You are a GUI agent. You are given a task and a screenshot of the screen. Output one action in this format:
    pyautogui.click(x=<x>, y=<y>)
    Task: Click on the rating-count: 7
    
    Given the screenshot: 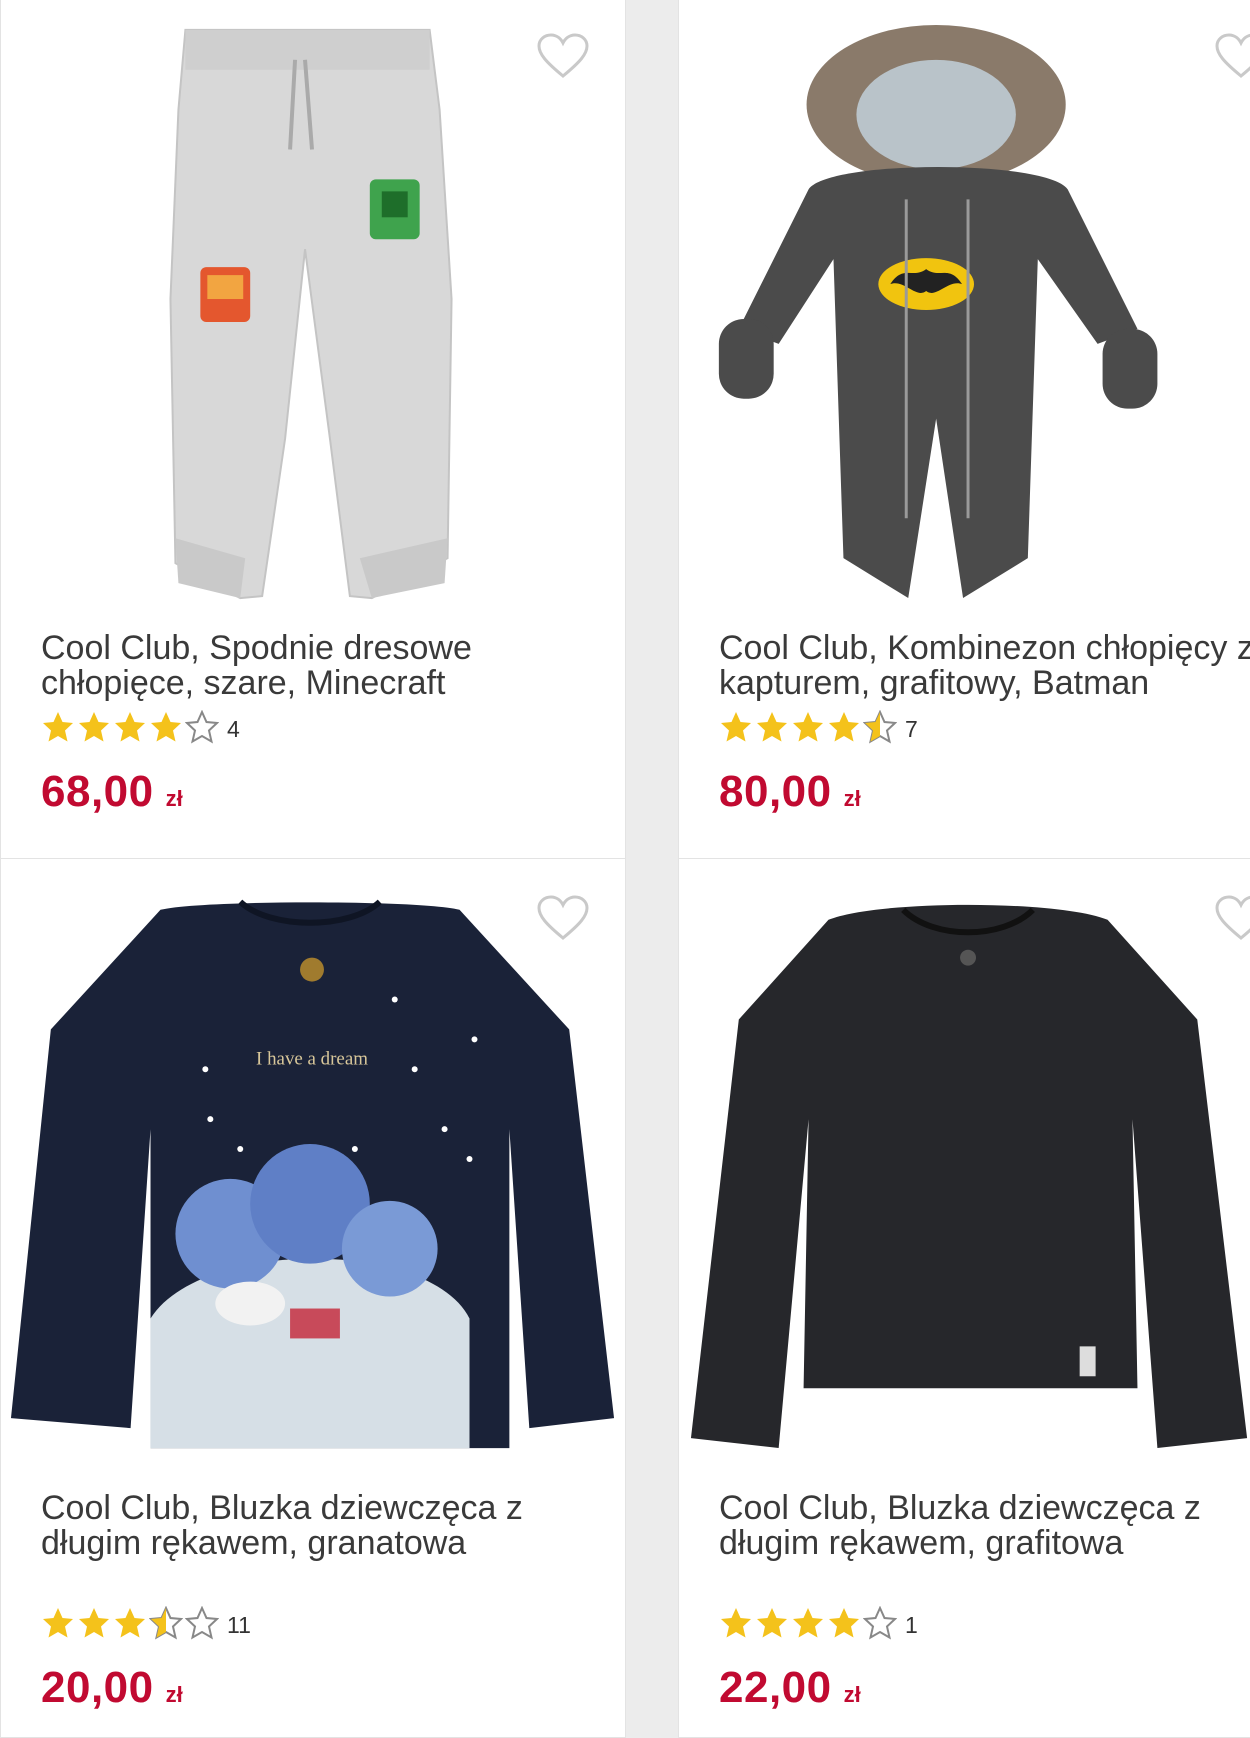 What is the action you would take?
    pyautogui.click(x=911, y=728)
    